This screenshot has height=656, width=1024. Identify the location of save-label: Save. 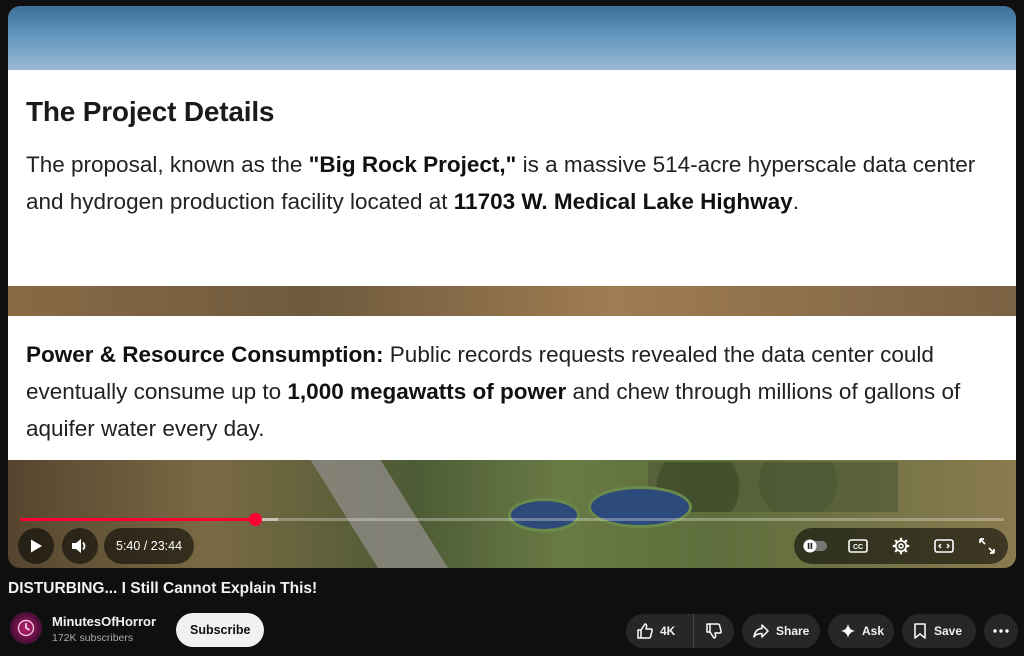
(948, 631).